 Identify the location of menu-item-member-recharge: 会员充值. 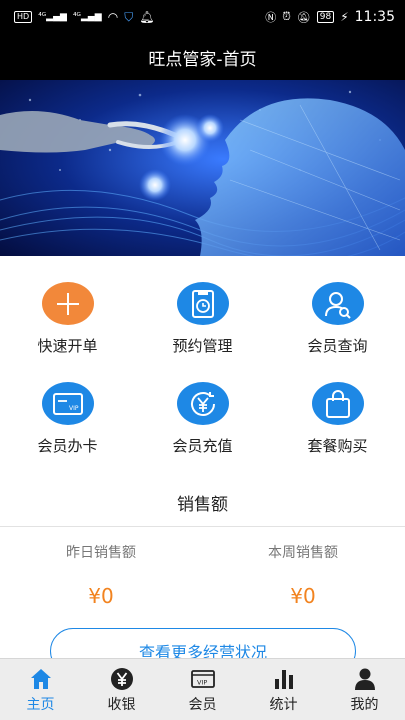
(202, 406).